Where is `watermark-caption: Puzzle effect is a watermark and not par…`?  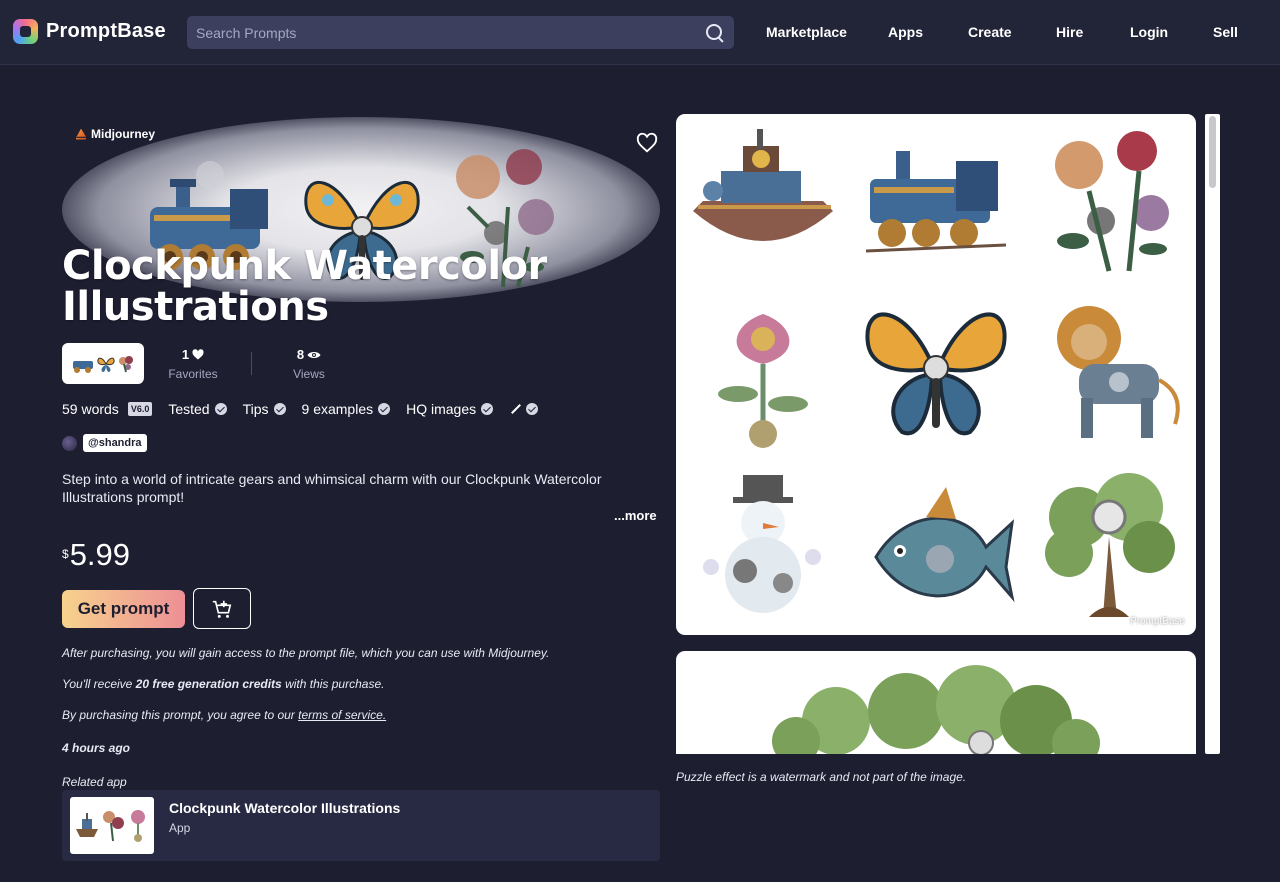
watermark-caption: Puzzle effect is a watermark and not par… is located at coordinates (821, 777).